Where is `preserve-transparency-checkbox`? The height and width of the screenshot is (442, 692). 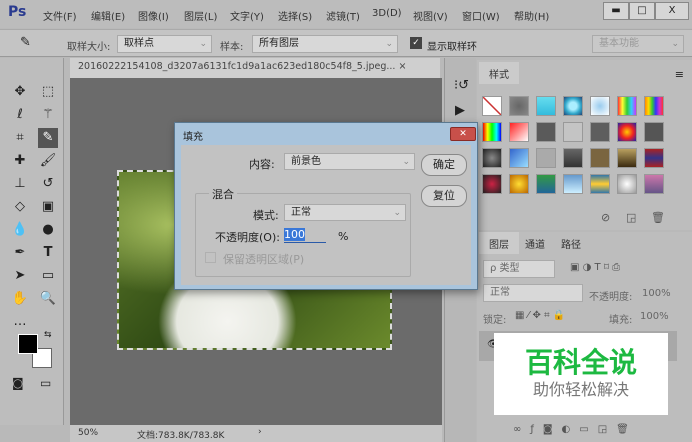 preserve-transparency-checkbox is located at coordinates (210, 257).